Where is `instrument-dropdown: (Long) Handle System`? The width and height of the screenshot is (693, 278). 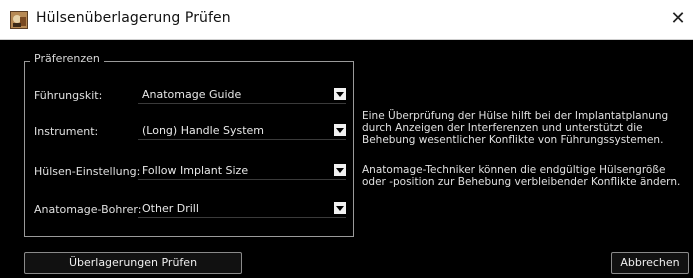
instrument-dropdown: (Long) Handle System is located at coordinates (242, 131).